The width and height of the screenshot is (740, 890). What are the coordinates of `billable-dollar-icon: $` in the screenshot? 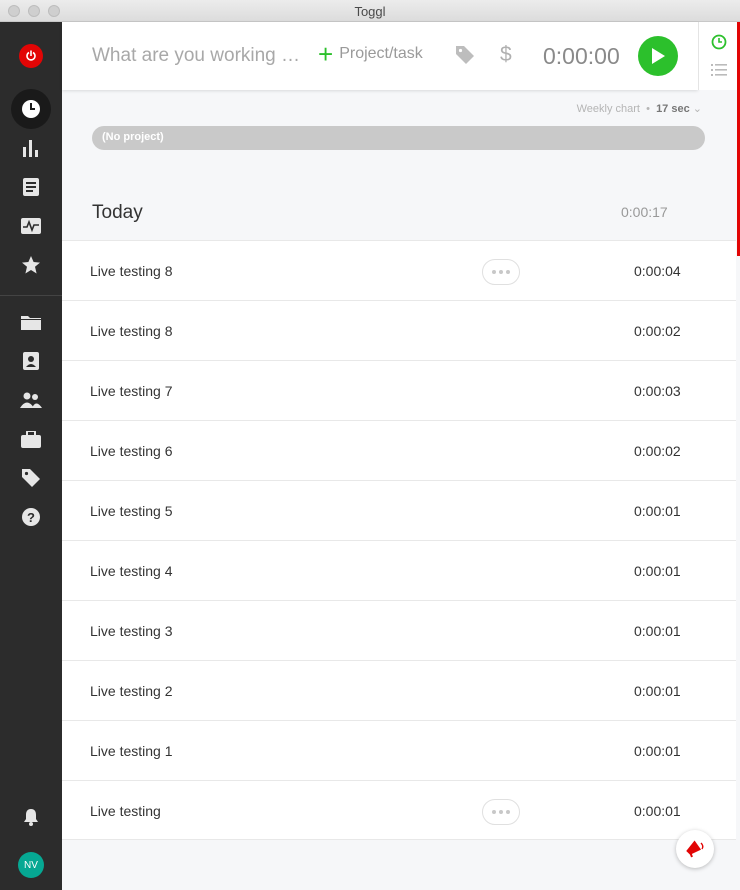 It's located at (506, 55).